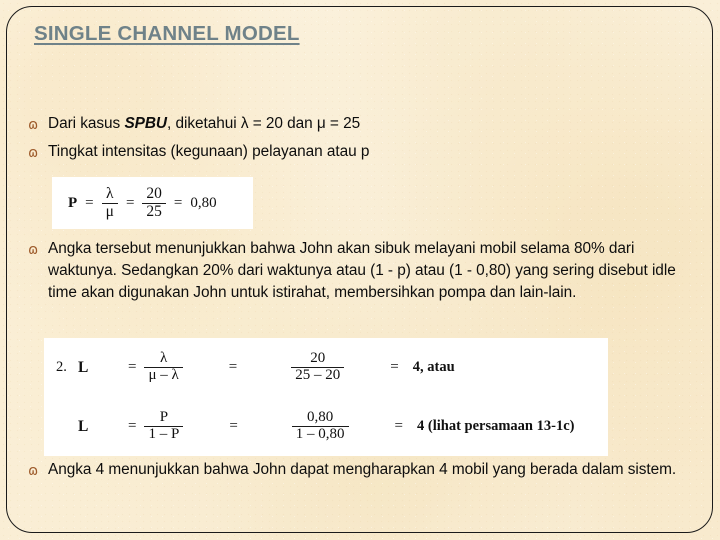 This screenshot has height=540, width=720. I want to click on formula-2-line1-fraction-1: λ μ – λ, so click(163, 367).